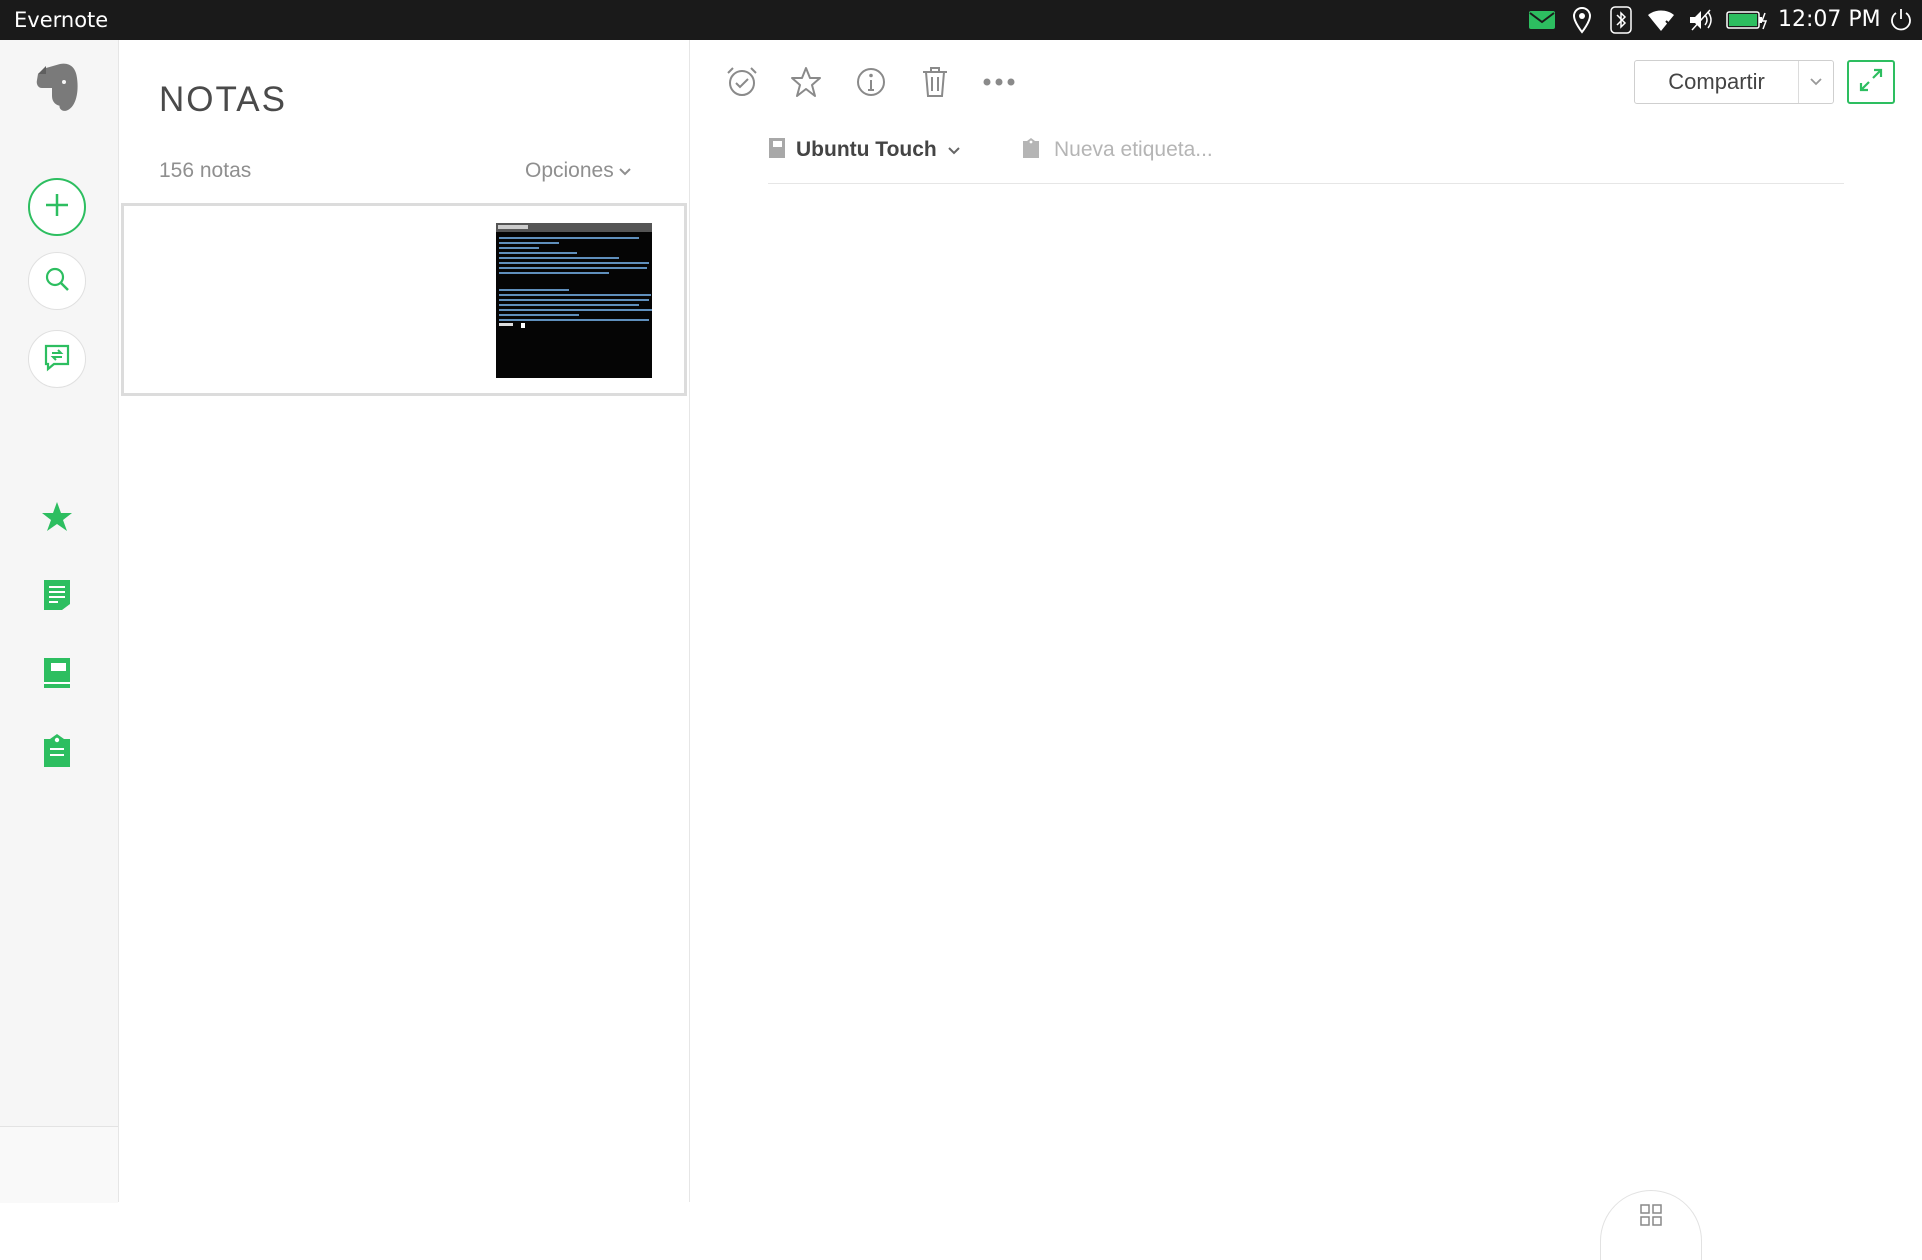 Image resolution: width=1922 pixels, height=1260 pixels. I want to click on tag-icon, so click(1031, 150).